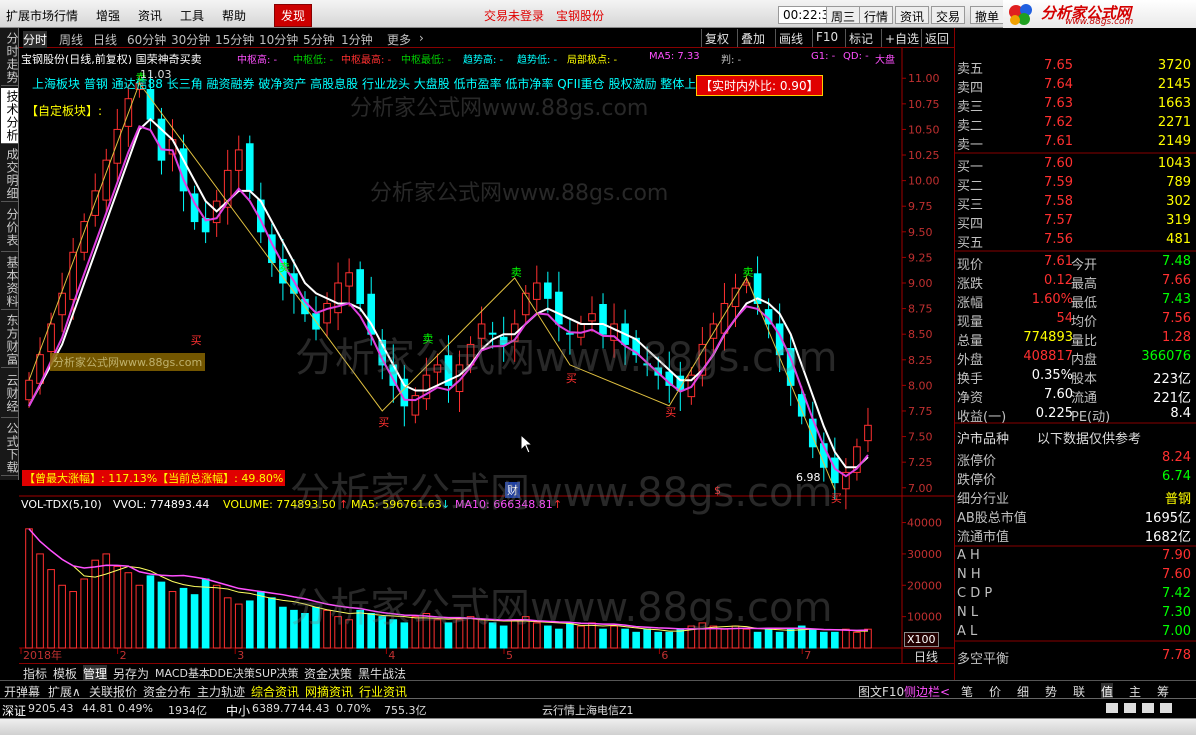 The width and height of the screenshot is (1196, 735). I want to click on price-tick-label: 8.00, so click(920, 385).